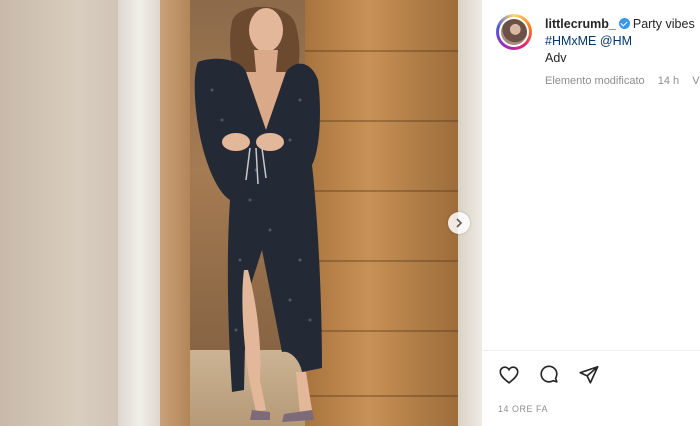 The image size is (700, 426). What do you see at coordinates (556, 58) in the screenshot?
I see `adv-label: Adv` at bounding box center [556, 58].